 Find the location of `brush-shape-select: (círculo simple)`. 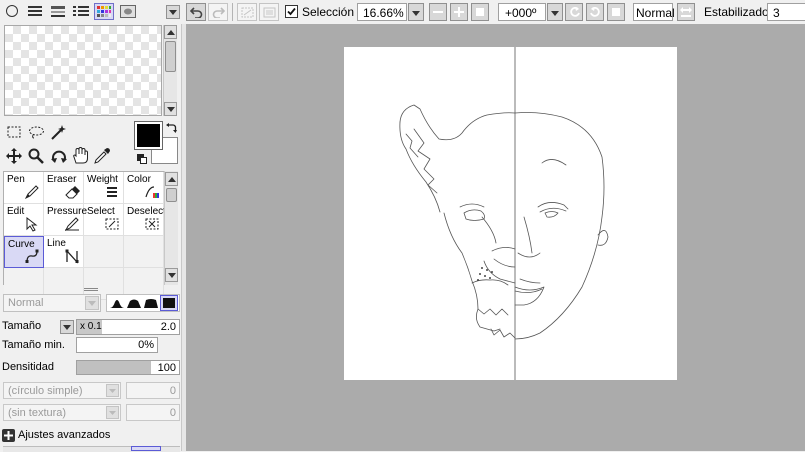

brush-shape-select: (círculo simple) is located at coordinates (62, 390).